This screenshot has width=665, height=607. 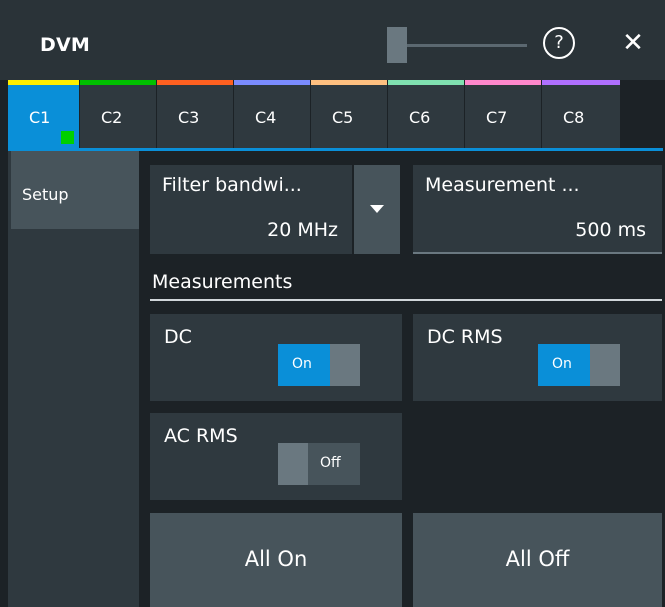 What do you see at coordinates (319, 464) in the screenshot?
I see `ac-rms-toggle: Off` at bounding box center [319, 464].